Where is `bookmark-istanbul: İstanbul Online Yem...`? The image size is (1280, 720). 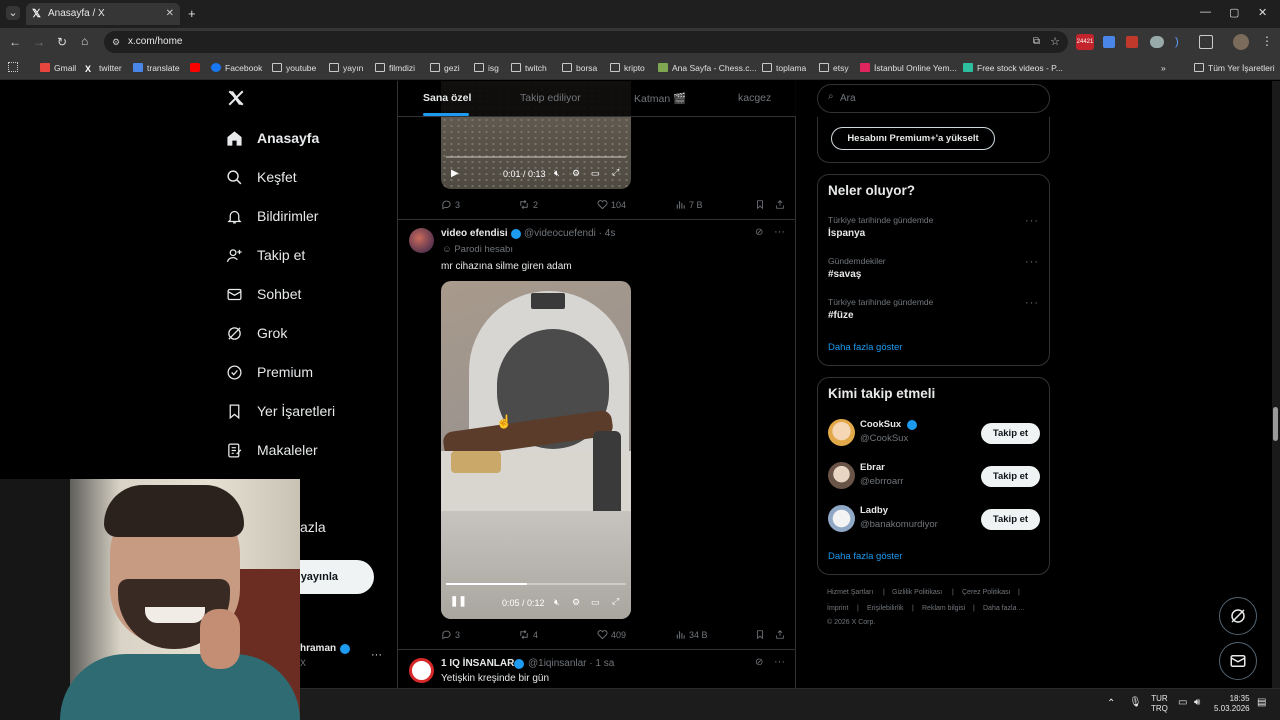
bookmark-istanbul: İstanbul Online Yem... is located at coordinates (908, 68).